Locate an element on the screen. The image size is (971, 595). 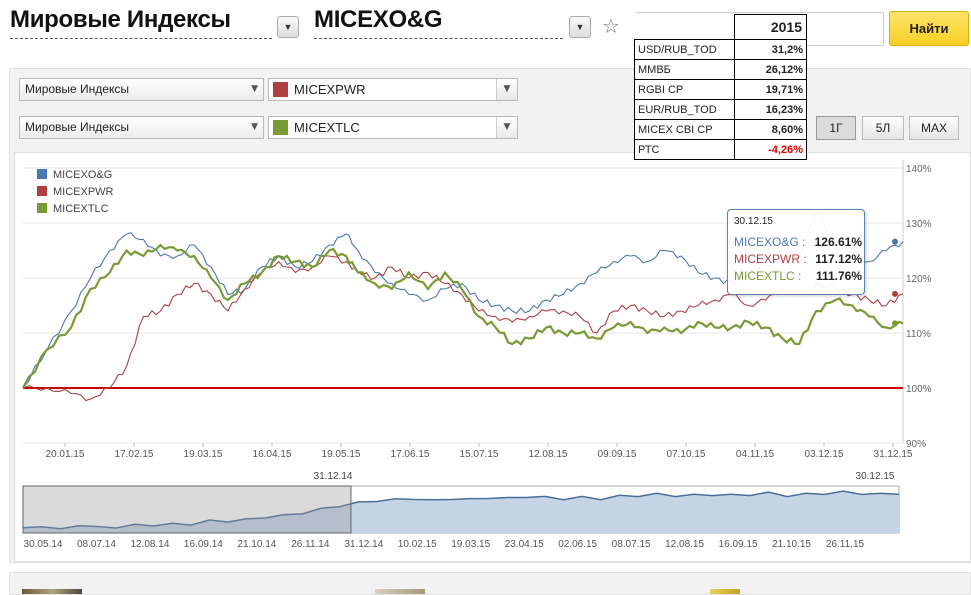
returns-label: EUR/RUB_TOD is located at coordinates (684, 109).